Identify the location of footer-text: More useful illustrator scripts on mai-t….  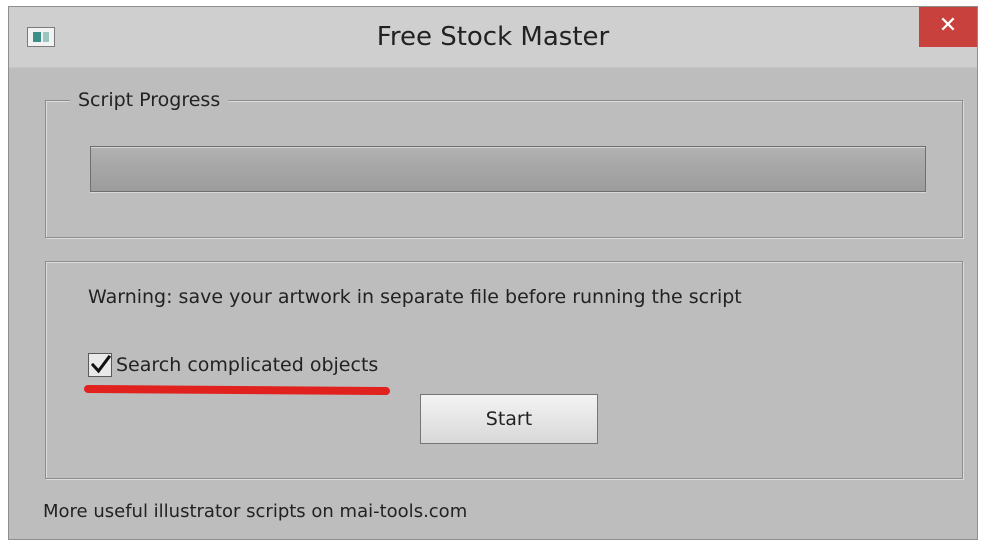
(255, 511).